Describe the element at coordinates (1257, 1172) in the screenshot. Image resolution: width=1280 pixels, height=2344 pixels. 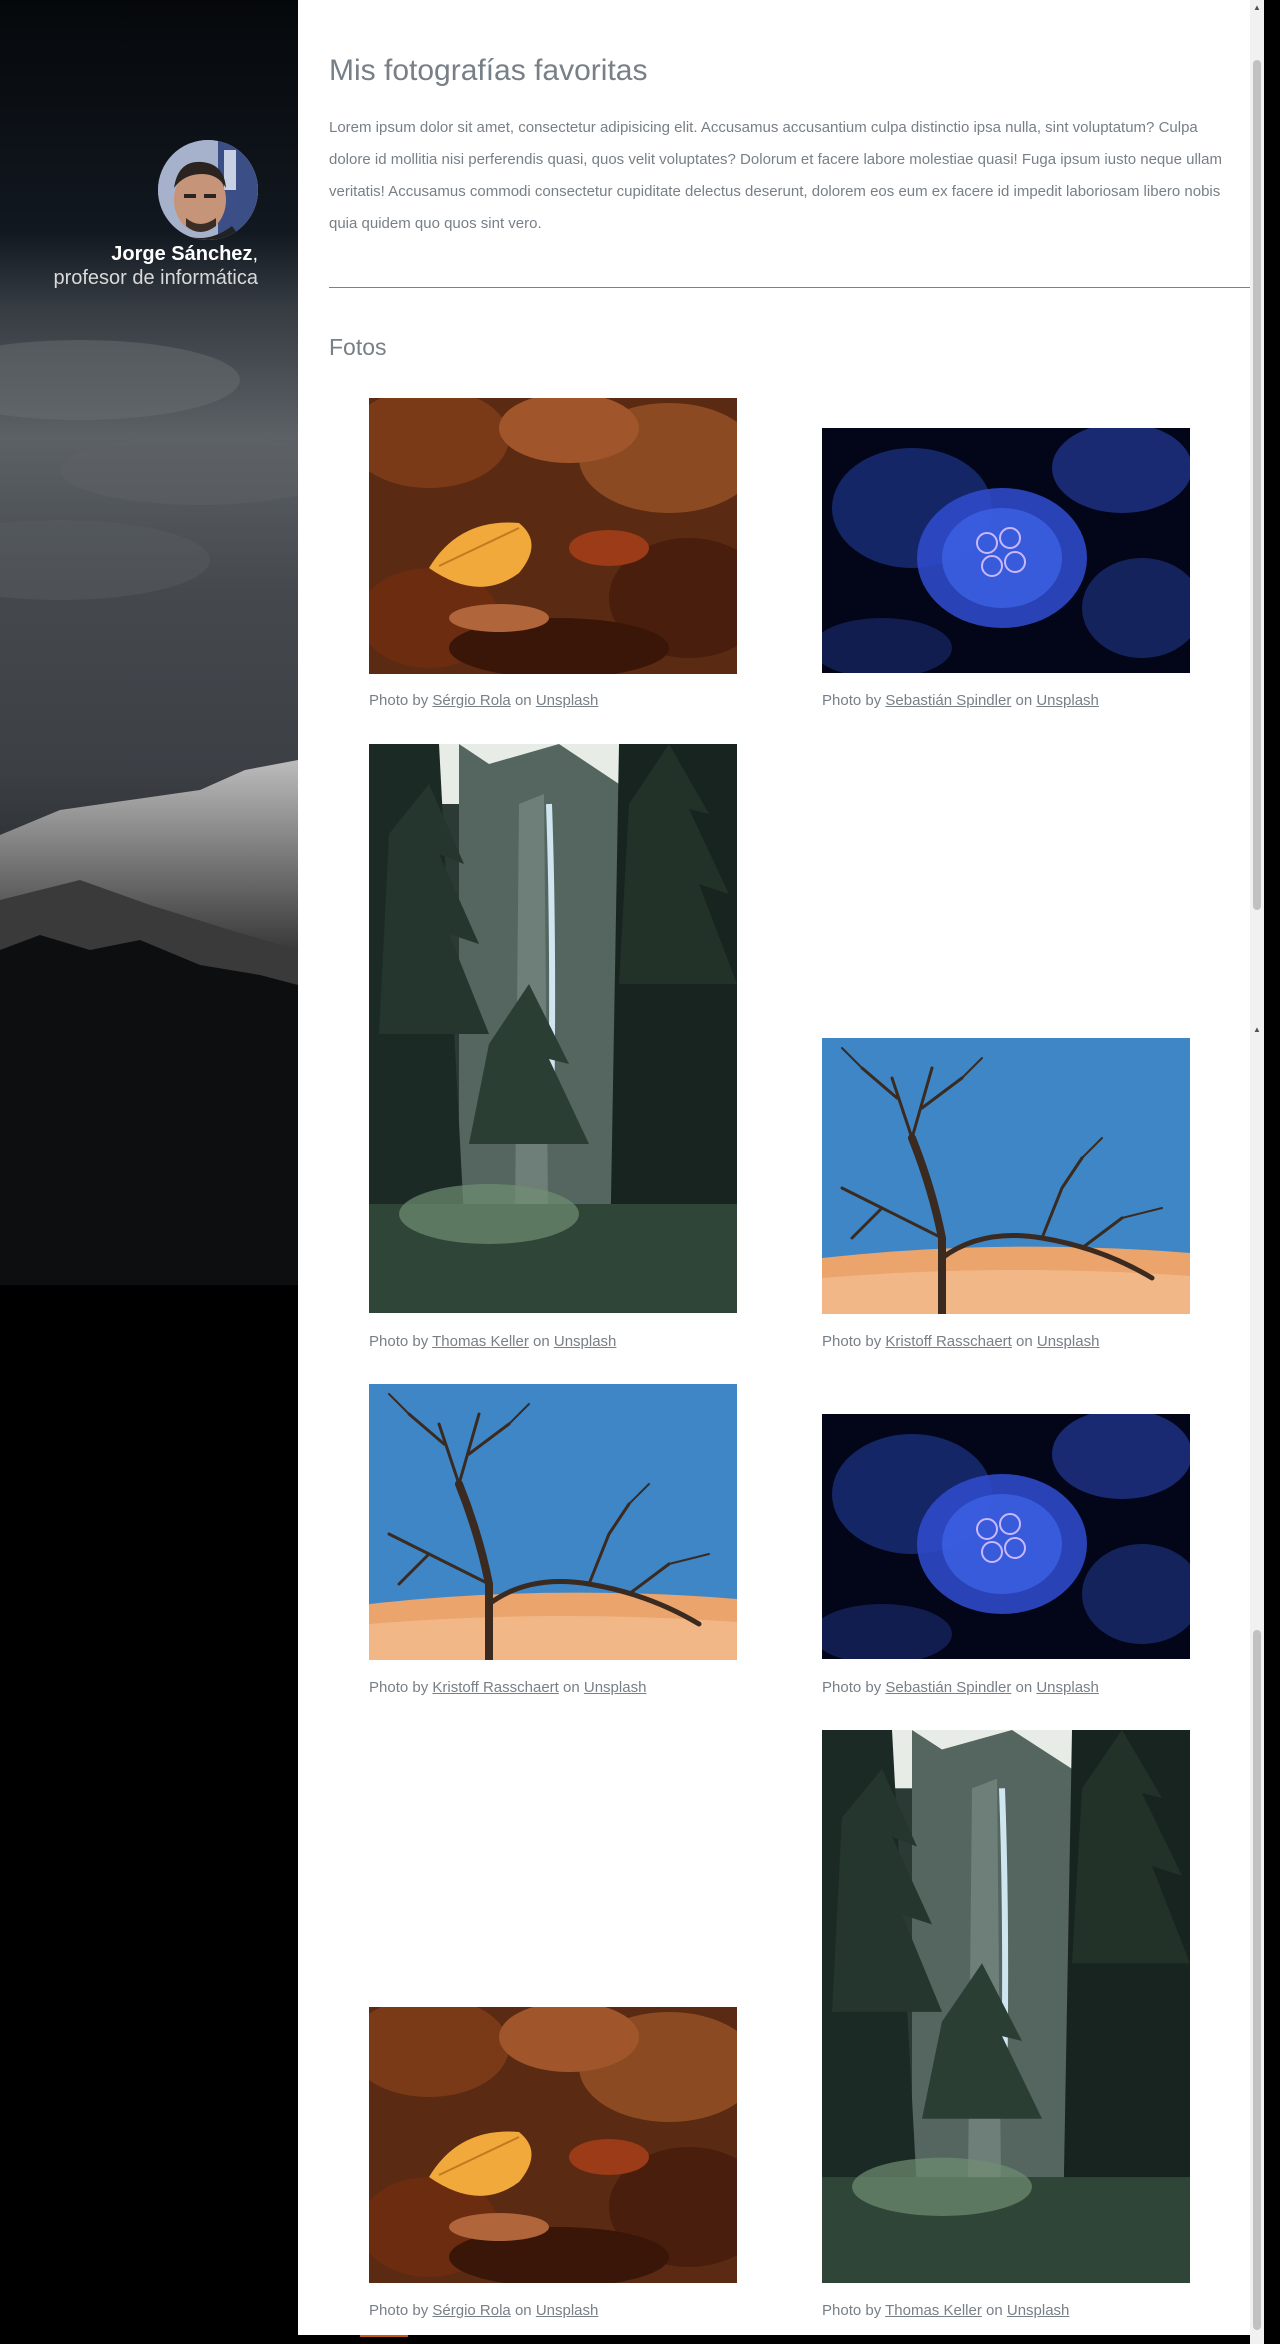
I see `scrollbar: ▲ ▲` at that location.